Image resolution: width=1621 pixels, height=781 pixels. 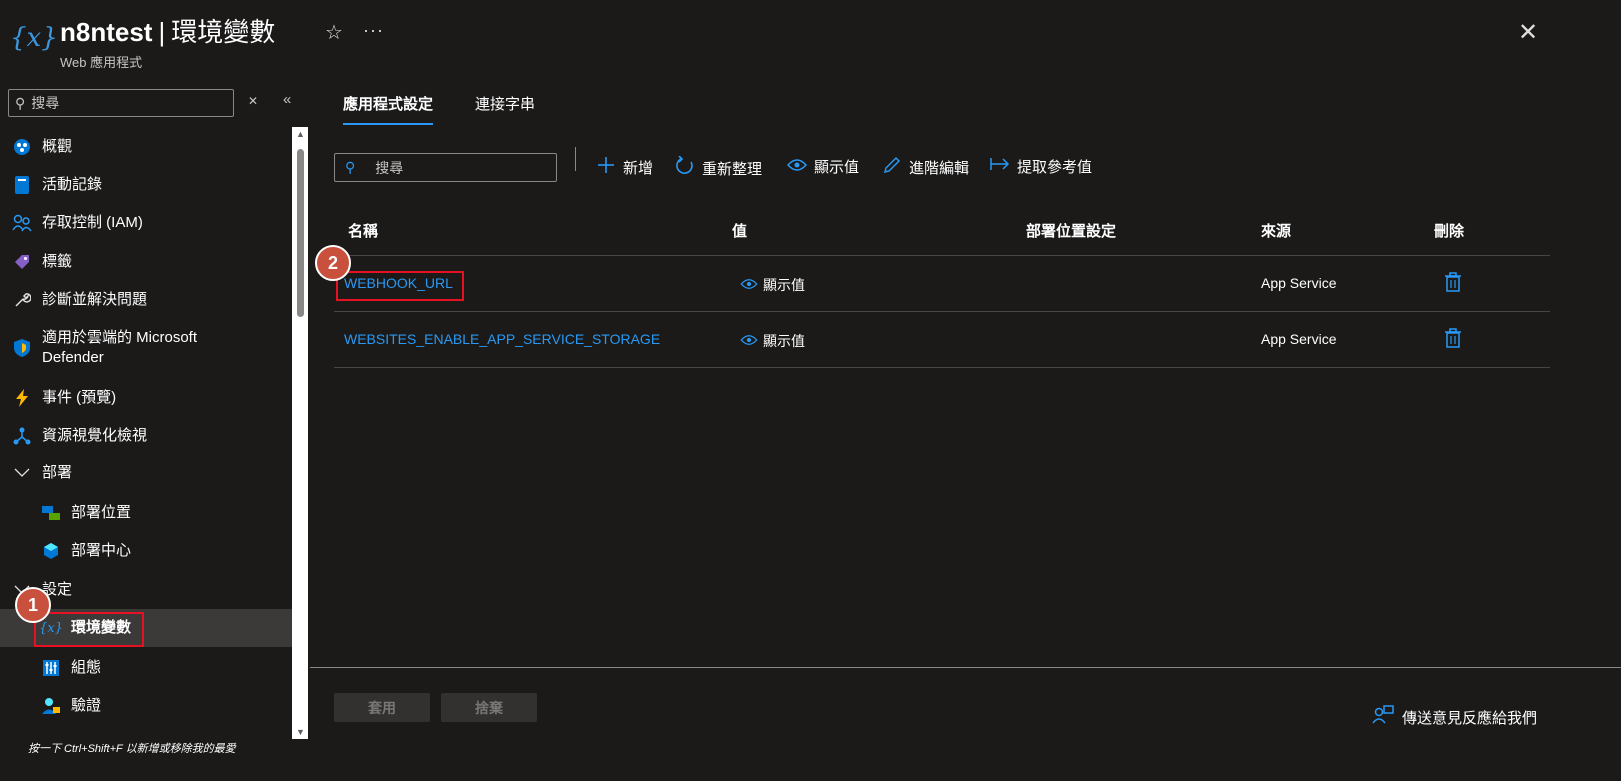 What do you see at coordinates (79, 397) in the screenshot?
I see `sidebar-item-label: 事件 (預覽)` at bounding box center [79, 397].